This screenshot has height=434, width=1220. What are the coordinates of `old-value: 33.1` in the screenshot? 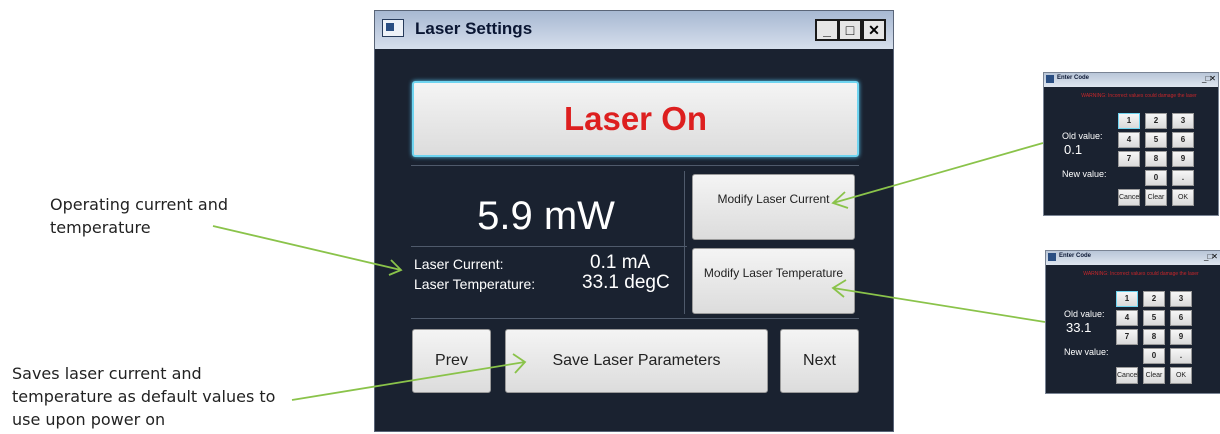 It's located at (1079, 327).